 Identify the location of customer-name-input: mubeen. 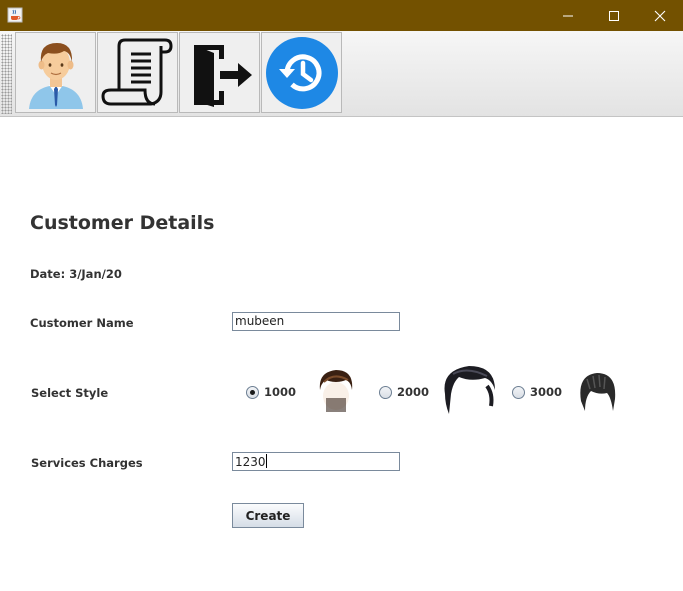
(316, 321).